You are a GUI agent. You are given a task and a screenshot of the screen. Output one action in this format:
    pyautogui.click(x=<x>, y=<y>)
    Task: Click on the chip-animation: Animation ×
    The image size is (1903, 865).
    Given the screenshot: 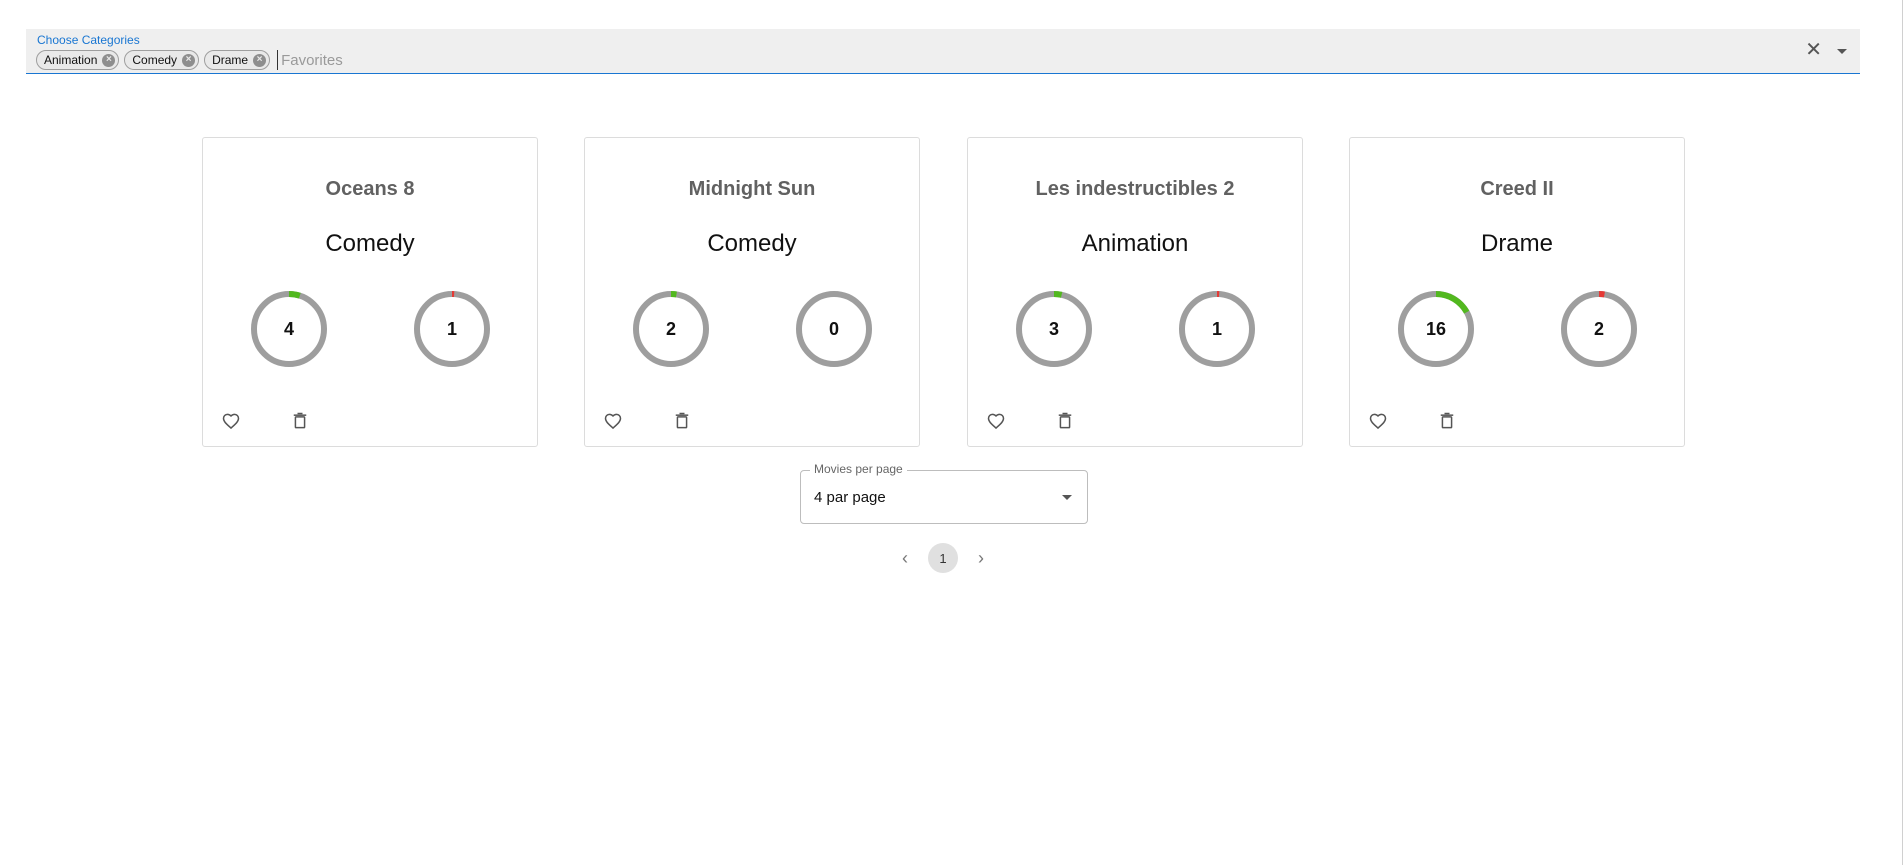 What is the action you would take?
    pyautogui.click(x=78, y=60)
    